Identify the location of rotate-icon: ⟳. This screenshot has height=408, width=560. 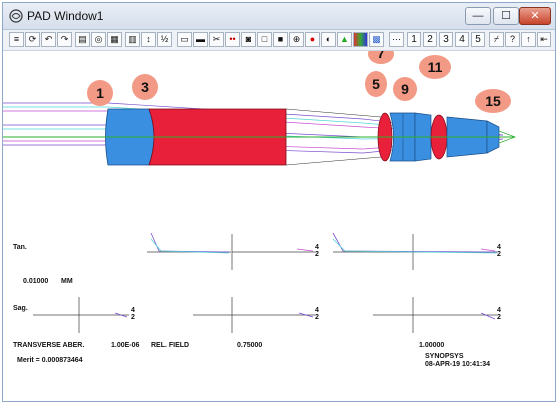
(32, 39).